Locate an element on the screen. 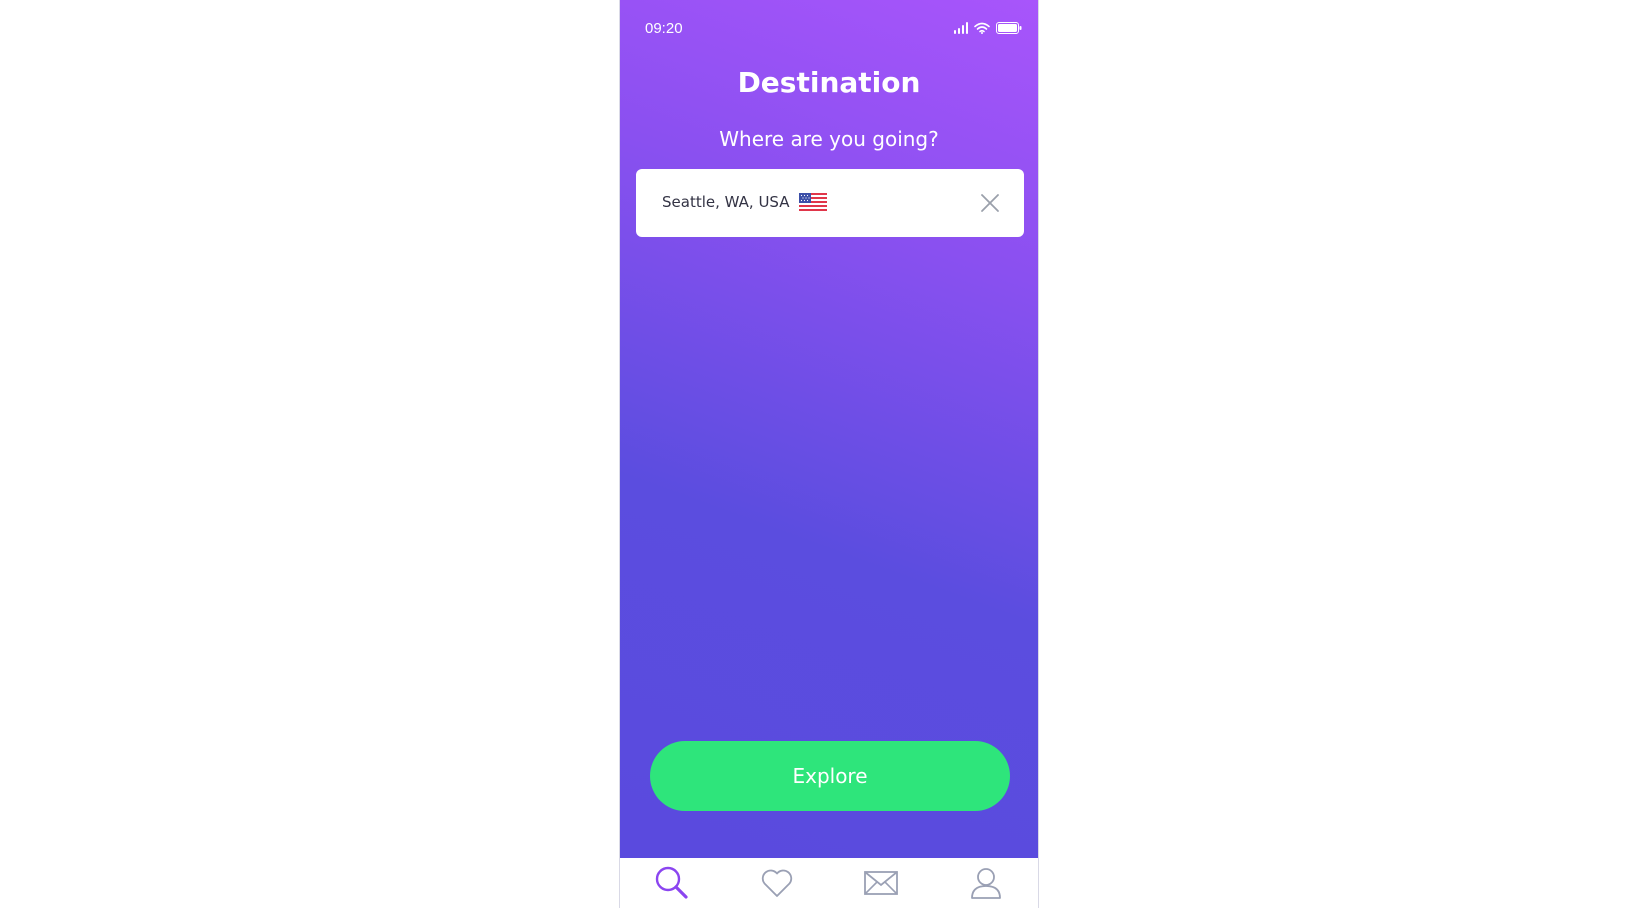  tab-search is located at coordinates (672, 883).